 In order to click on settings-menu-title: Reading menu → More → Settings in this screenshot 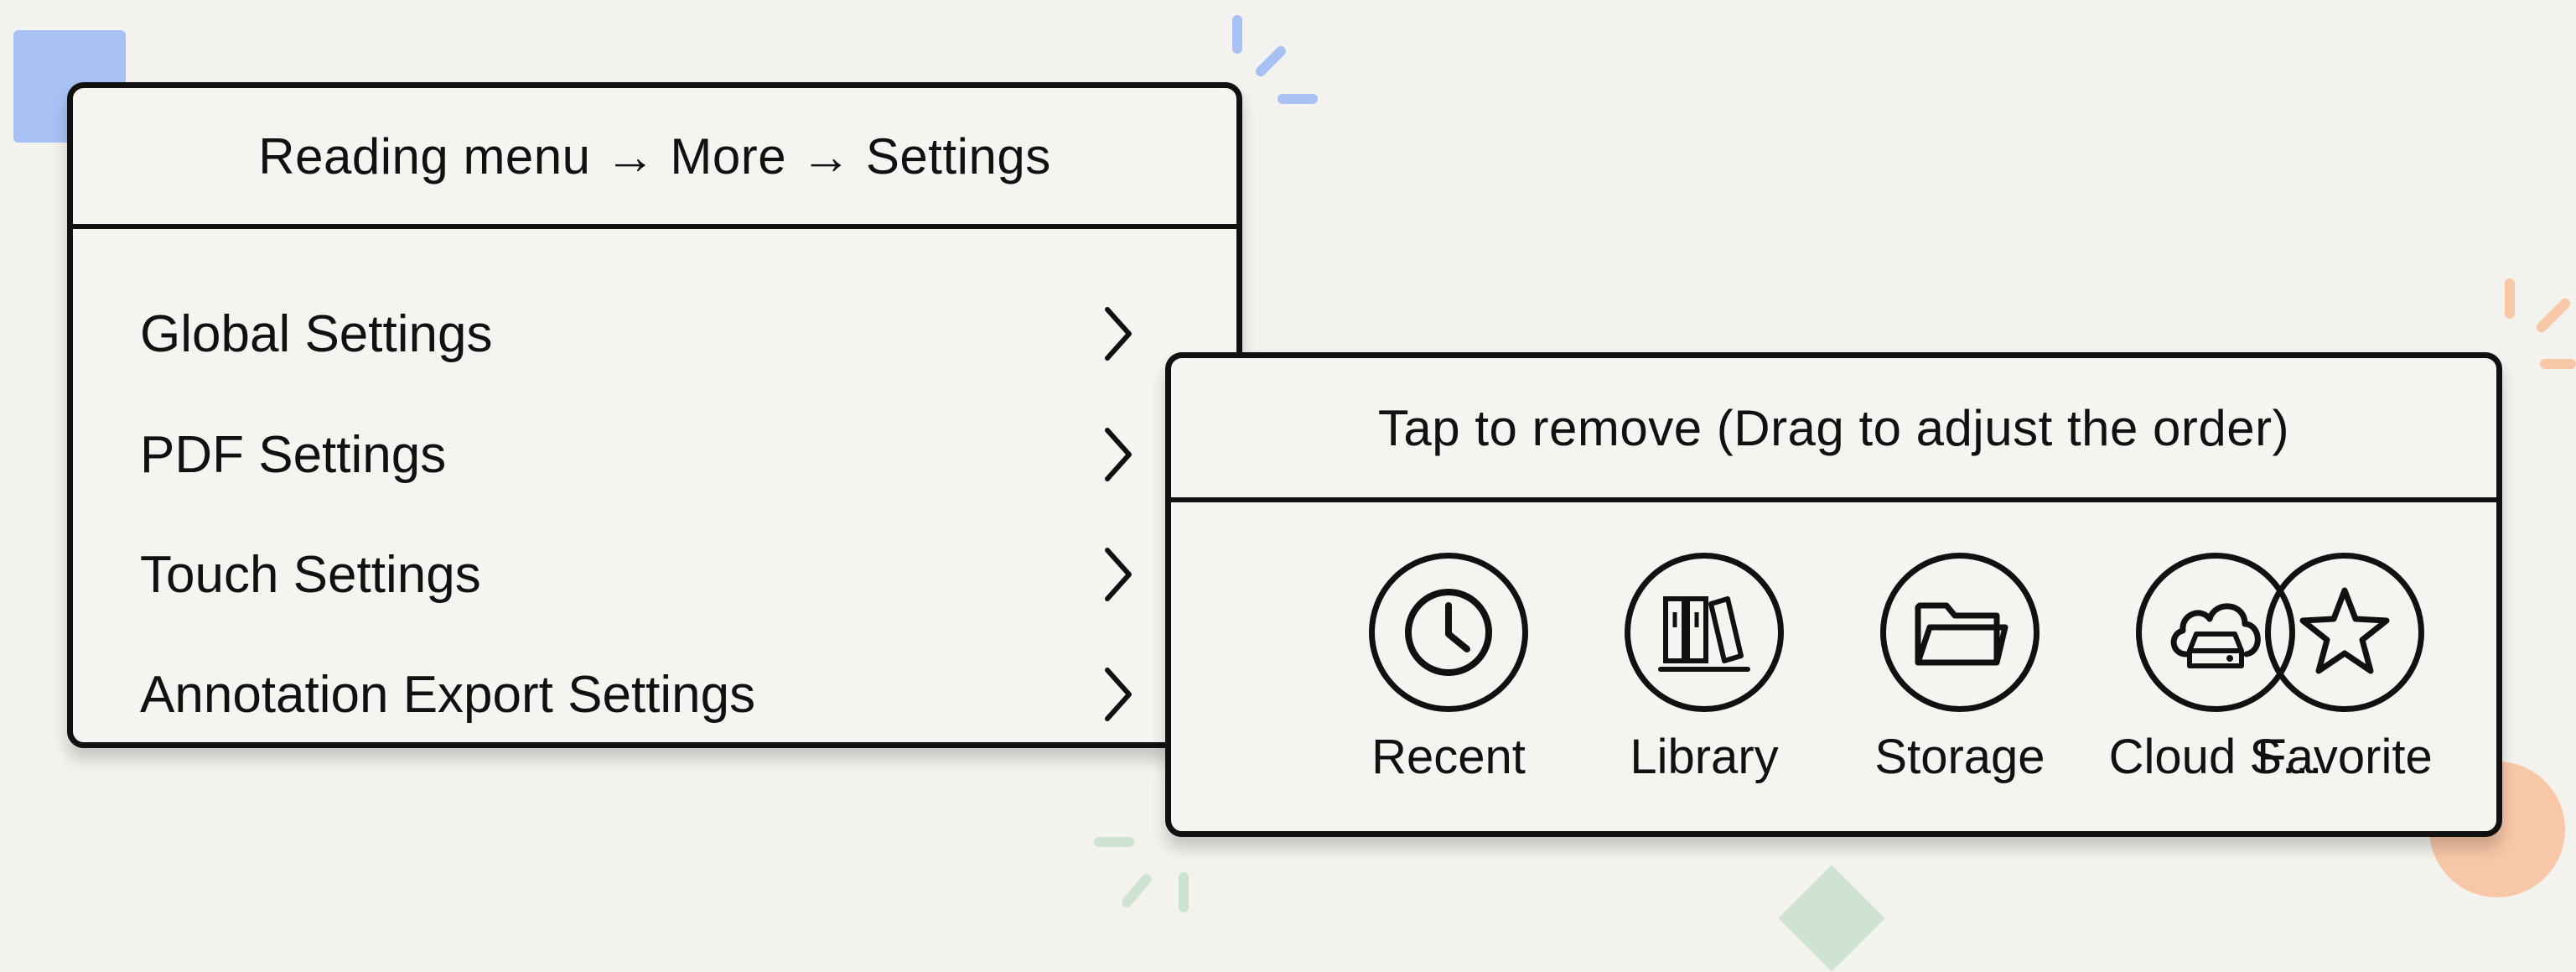, I will do `click(654, 158)`.